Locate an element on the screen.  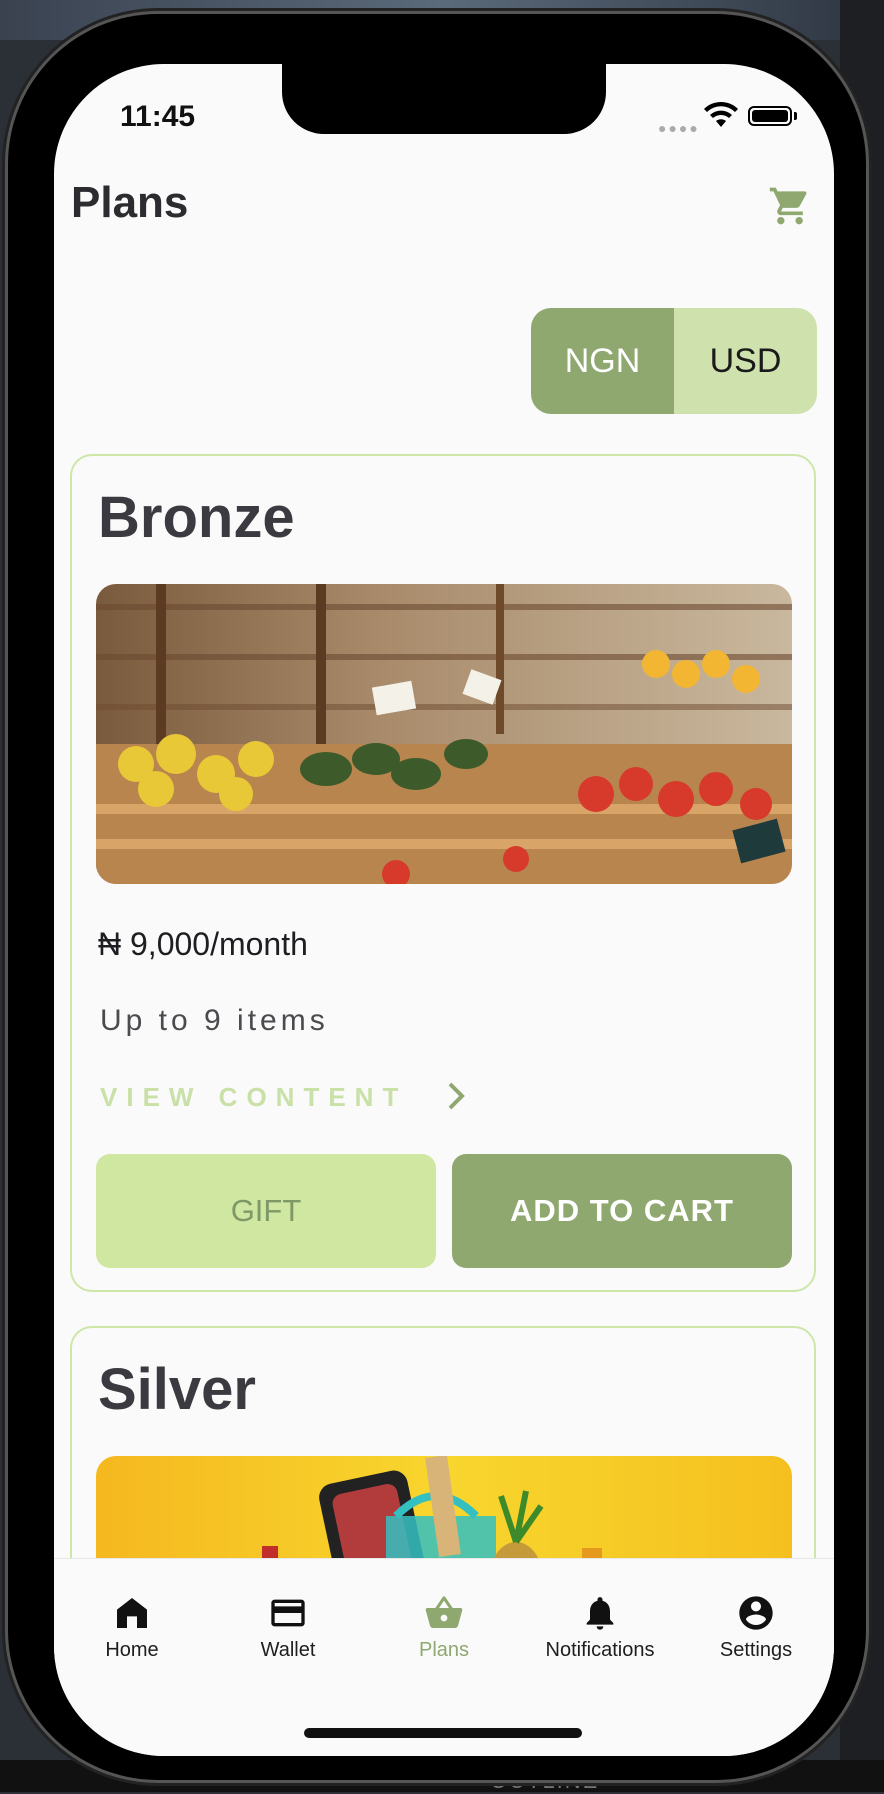
tab-home: Home is located at coordinates (132, 1627).